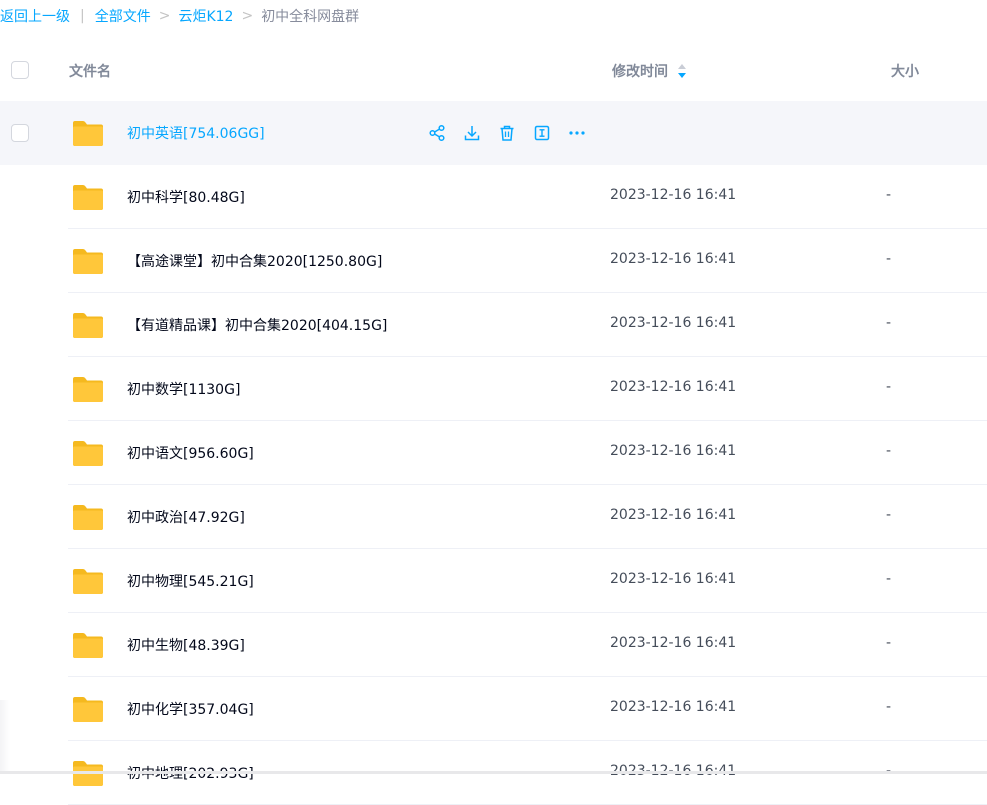  I want to click on file-name: 初中英语[754.06GG], so click(196, 133).